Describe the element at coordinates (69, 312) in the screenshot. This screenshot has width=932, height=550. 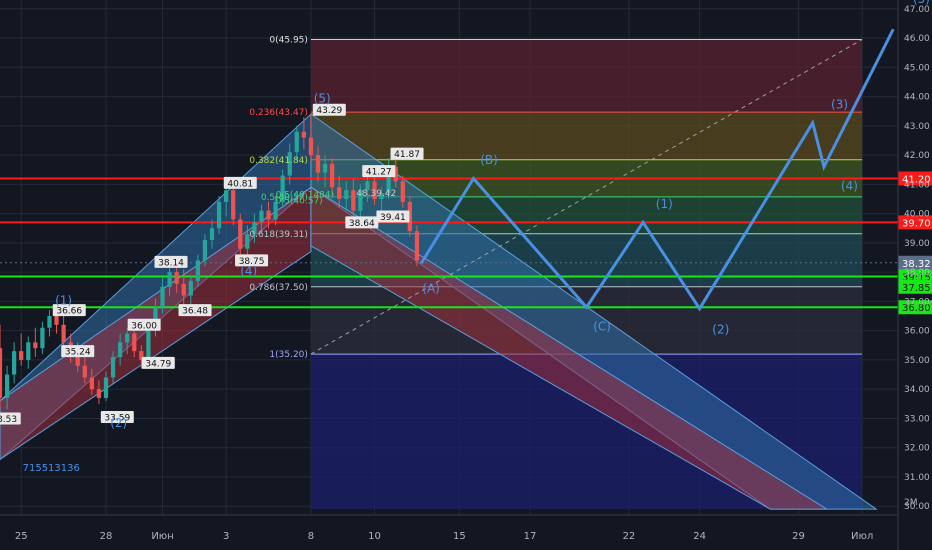
I see `callout-label: 36.66` at that location.